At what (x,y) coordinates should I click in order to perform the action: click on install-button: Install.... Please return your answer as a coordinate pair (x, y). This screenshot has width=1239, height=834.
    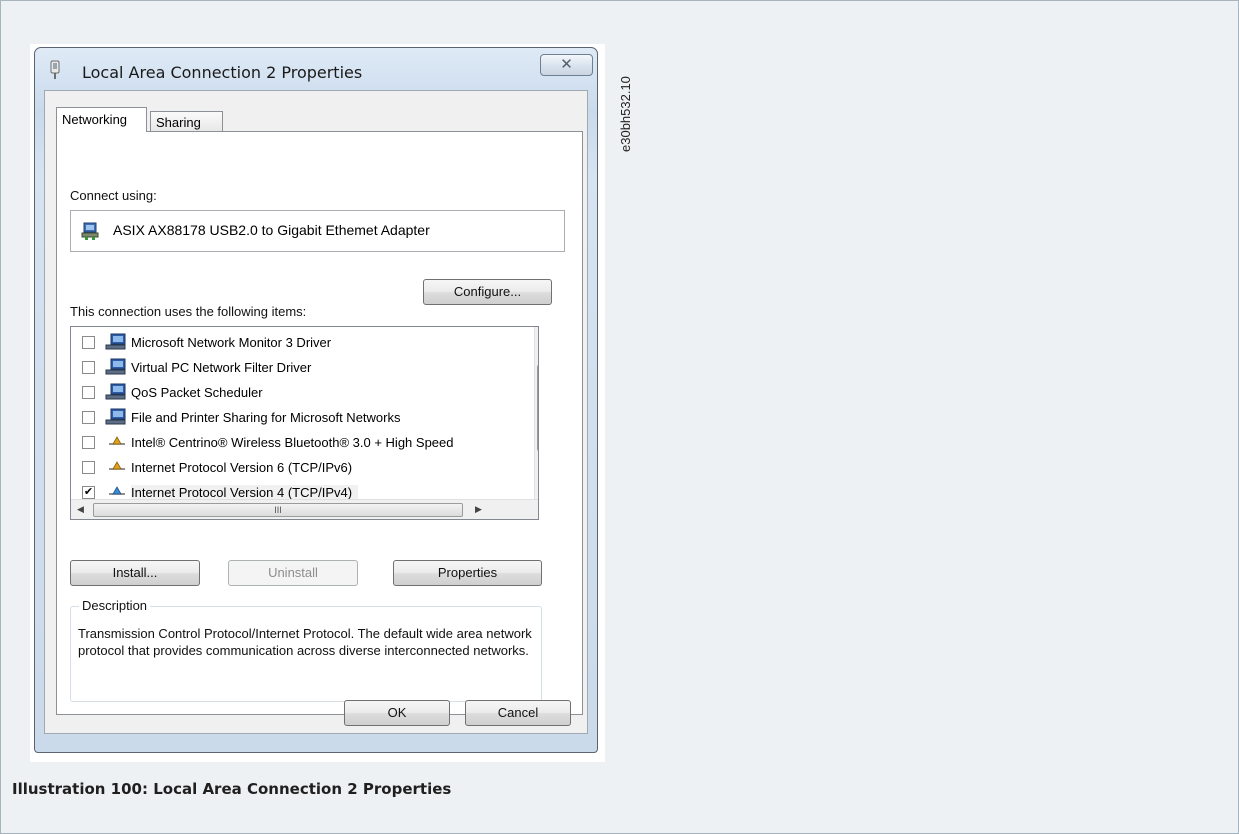
    Looking at the image, I should click on (135, 573).